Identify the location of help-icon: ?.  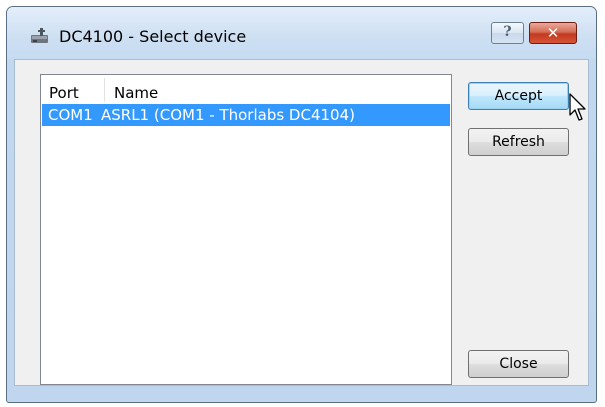
(507, 32).